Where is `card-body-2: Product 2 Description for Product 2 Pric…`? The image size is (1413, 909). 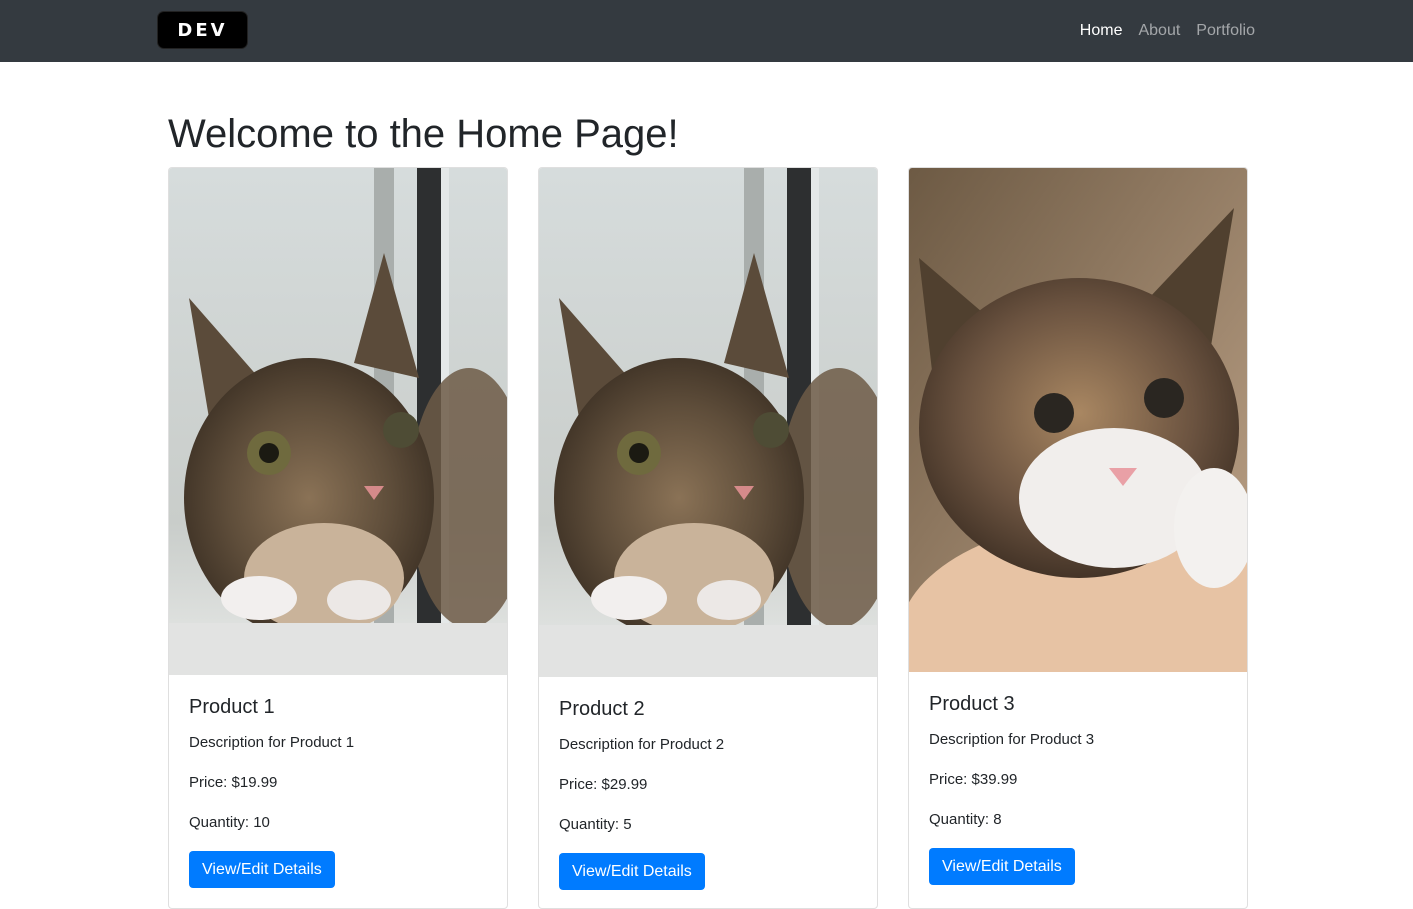 card-body-2: Product 2 Description for Product 2 Pric… is located at coordinates (708, 792).